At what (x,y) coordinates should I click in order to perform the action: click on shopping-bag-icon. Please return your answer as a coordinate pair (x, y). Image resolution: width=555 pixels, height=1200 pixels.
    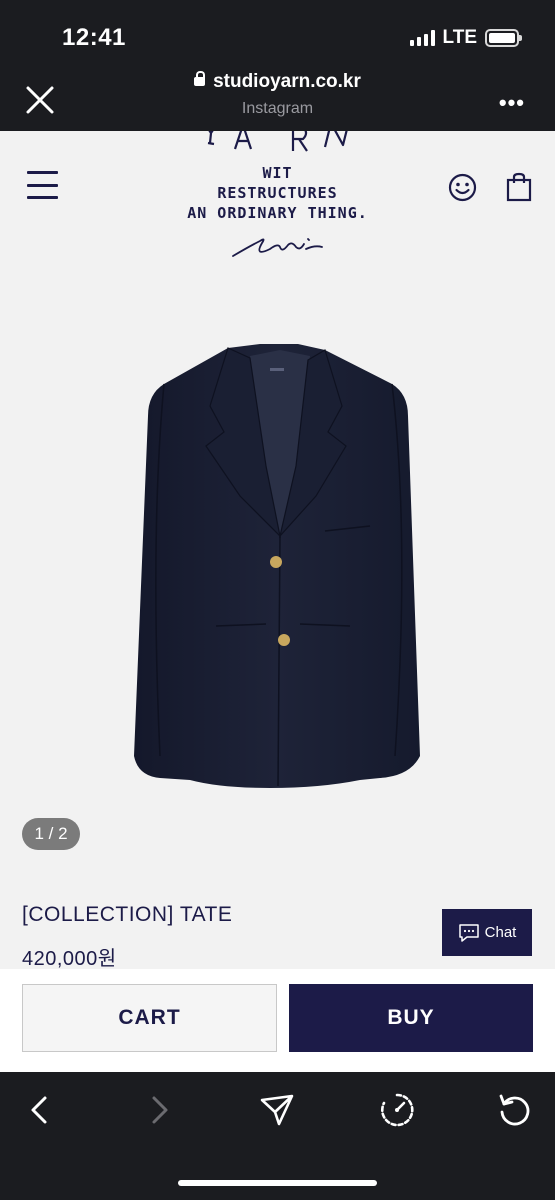
    Looking at the image, I should click on (519, 187).